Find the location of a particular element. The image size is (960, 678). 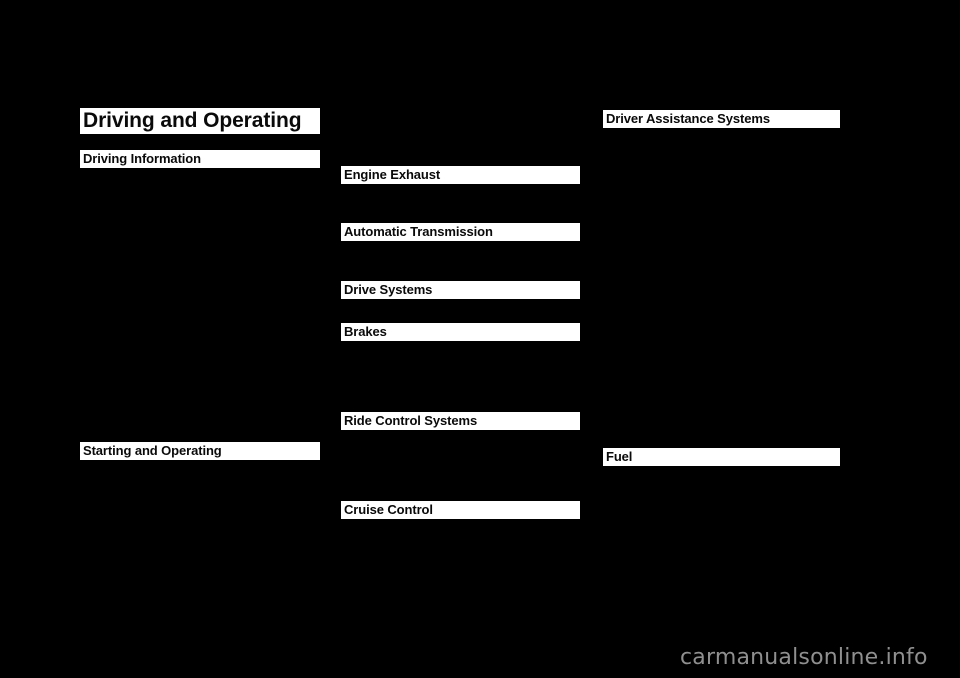

section-header-cruise-control: Cruise Control is located at coordinates (460, 510).